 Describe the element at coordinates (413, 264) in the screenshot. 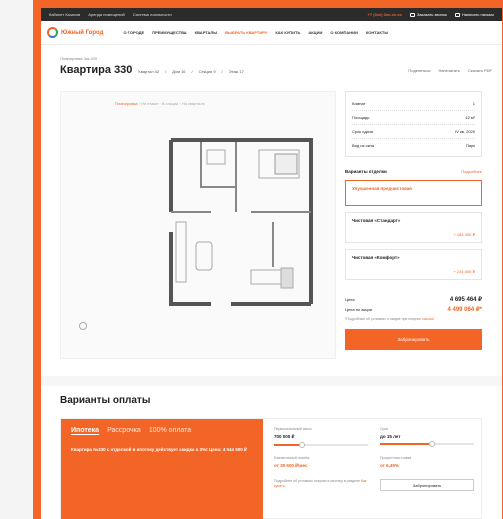

I see `finish-option: Чистовая «Комфорт» + 244 800 ₽` at that location.